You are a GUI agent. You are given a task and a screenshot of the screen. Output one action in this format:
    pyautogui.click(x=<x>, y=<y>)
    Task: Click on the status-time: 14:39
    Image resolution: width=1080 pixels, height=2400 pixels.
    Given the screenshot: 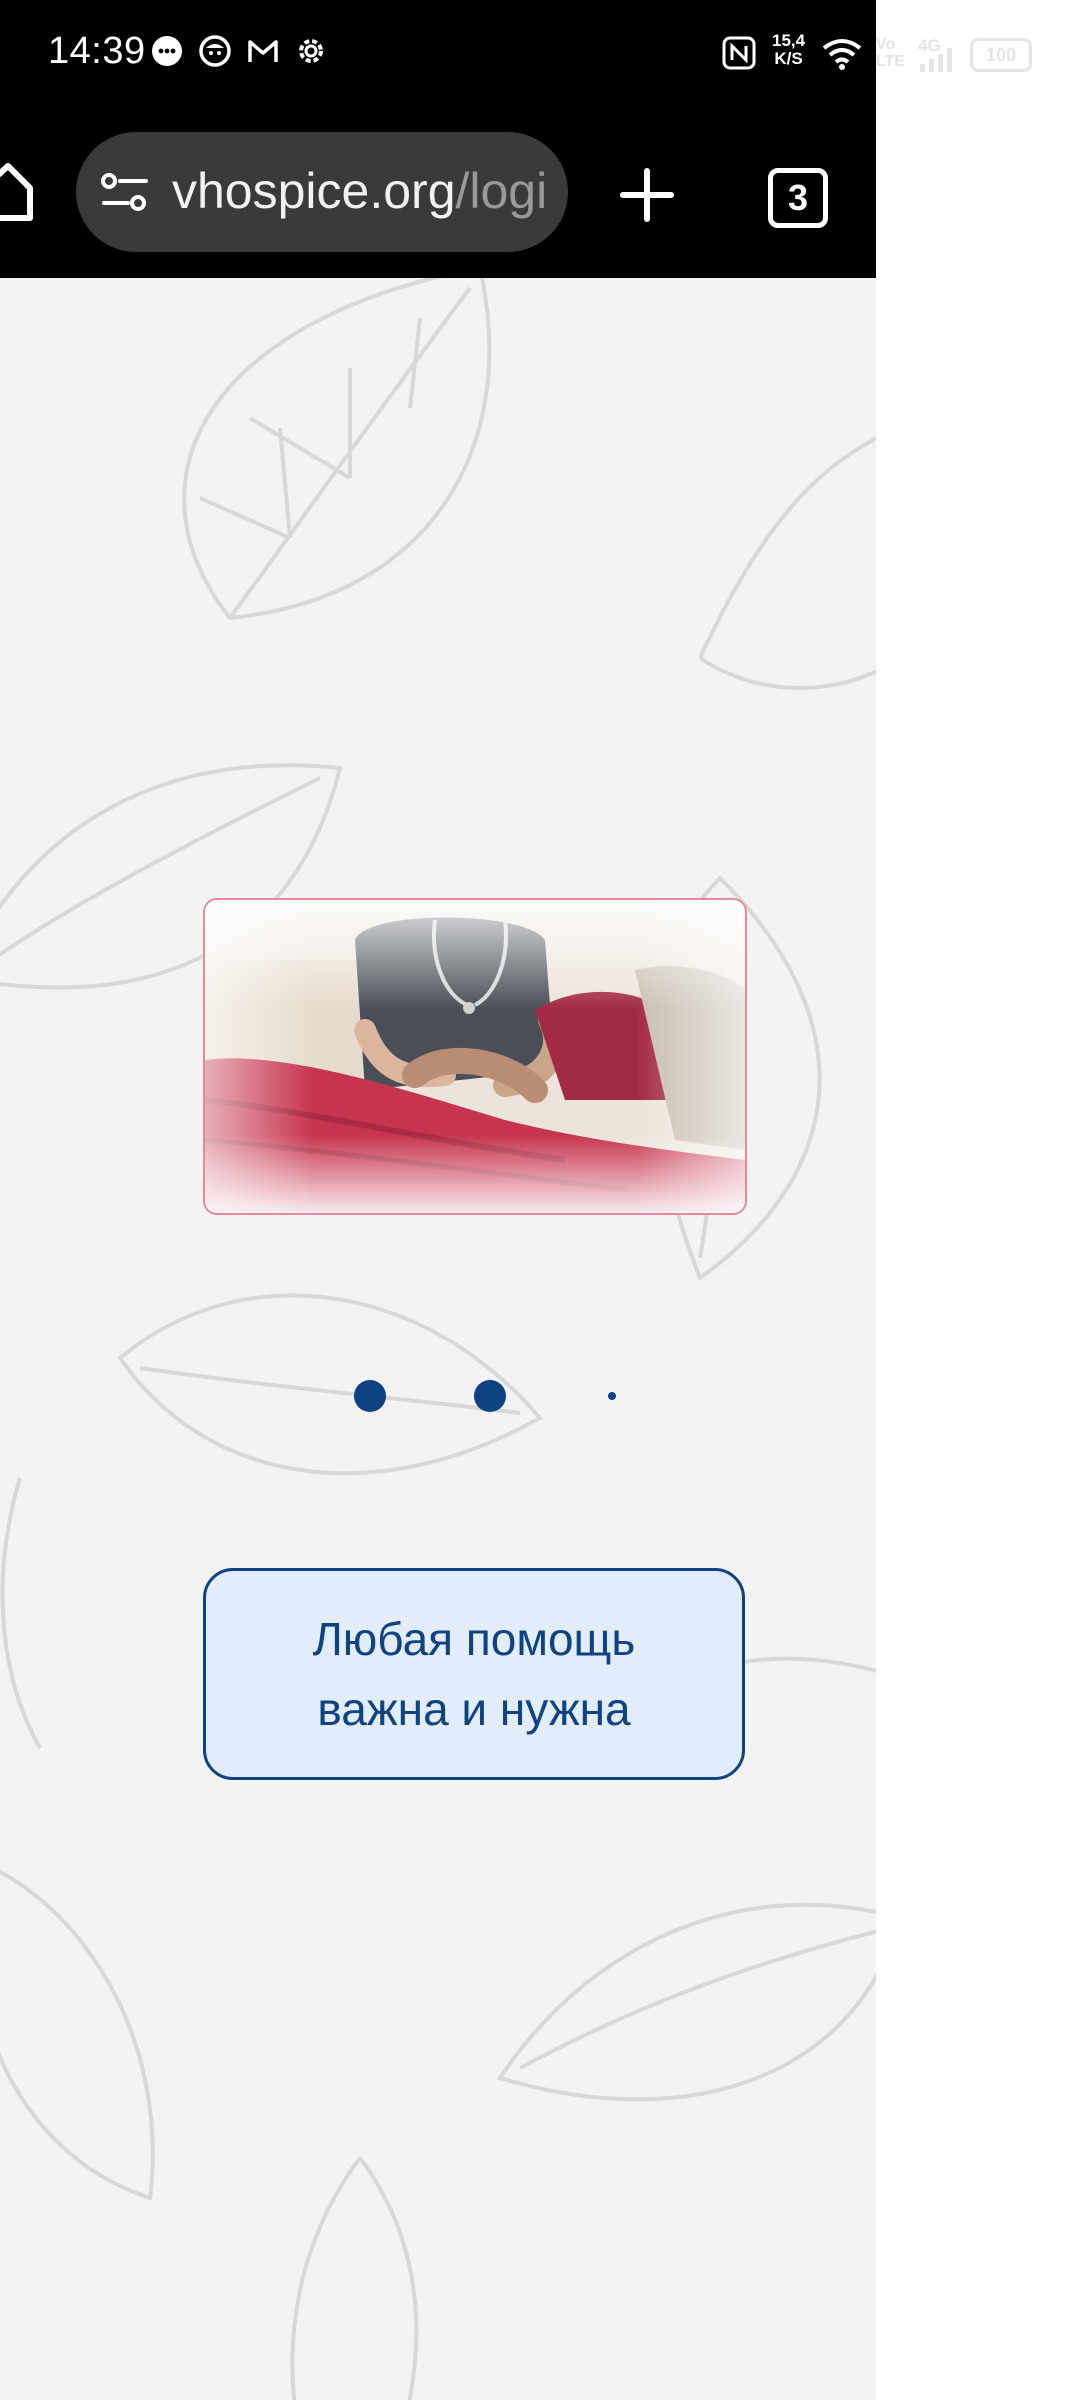 What is the action you would take?
    pyautogui.click(x=97, y=51)
    